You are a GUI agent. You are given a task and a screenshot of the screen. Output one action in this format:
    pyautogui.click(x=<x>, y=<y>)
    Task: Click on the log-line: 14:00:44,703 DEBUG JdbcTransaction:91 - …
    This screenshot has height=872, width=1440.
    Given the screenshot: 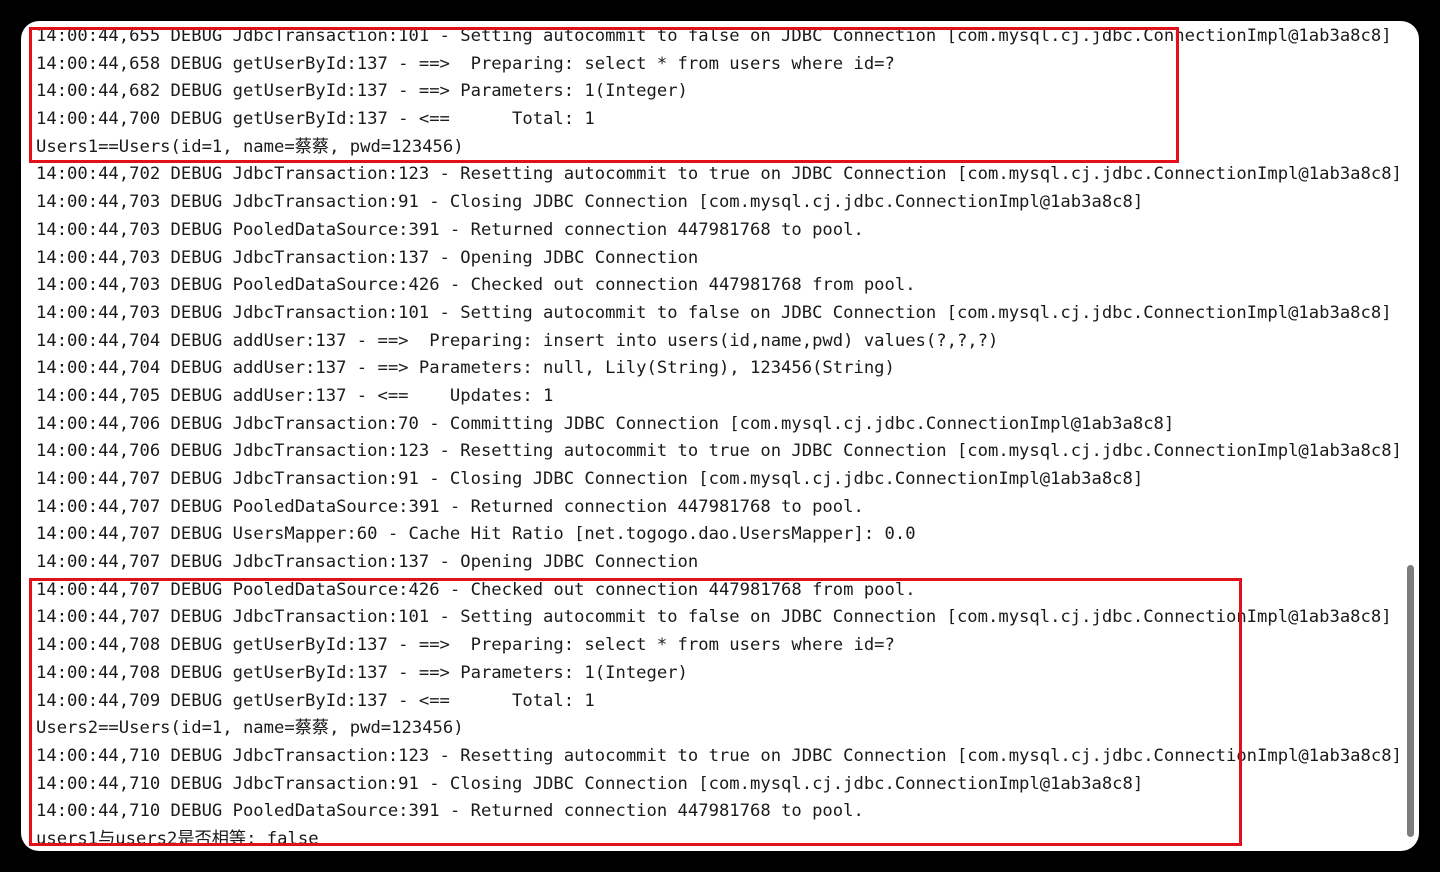 What is the action you would take?
    pyautogui.click(x=590, y=202)
    